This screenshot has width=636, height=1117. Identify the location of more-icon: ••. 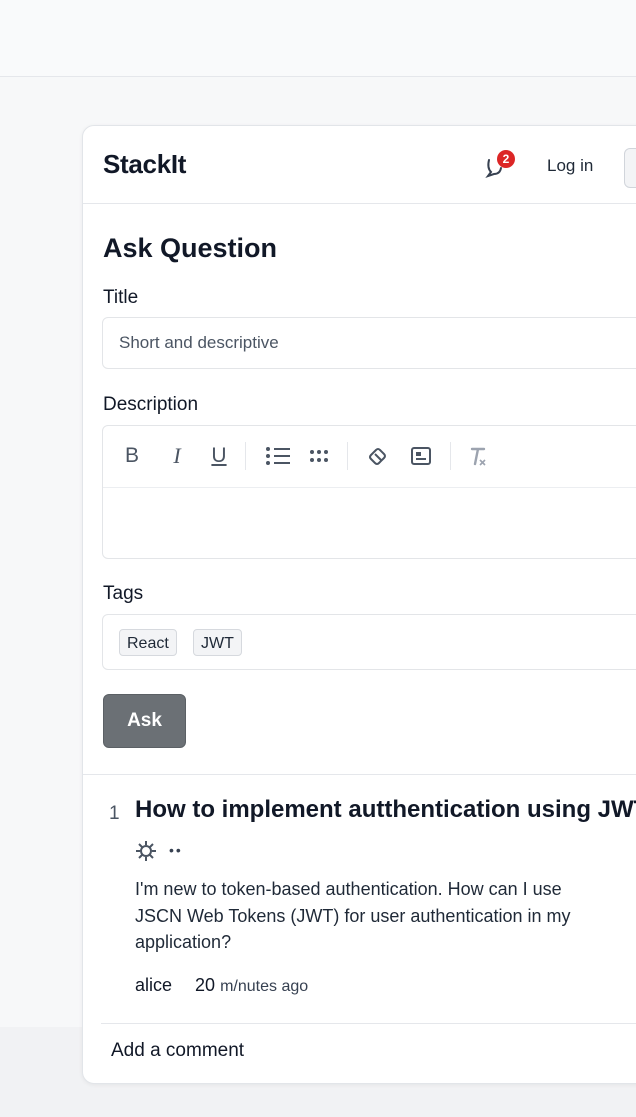
(176, 850).